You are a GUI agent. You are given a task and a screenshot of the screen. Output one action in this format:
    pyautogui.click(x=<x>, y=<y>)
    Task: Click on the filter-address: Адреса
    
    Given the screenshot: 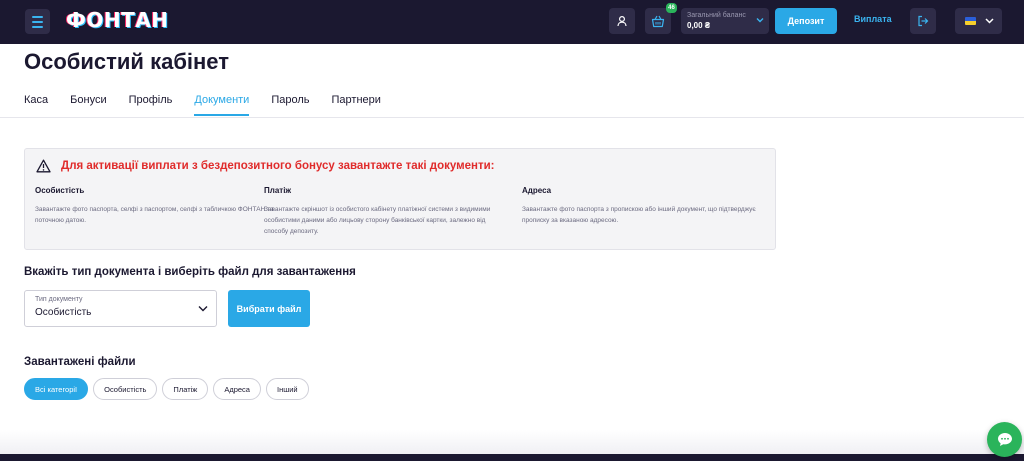 What is the action you would take?
    pyautogui.click(x=237, y=389)
    